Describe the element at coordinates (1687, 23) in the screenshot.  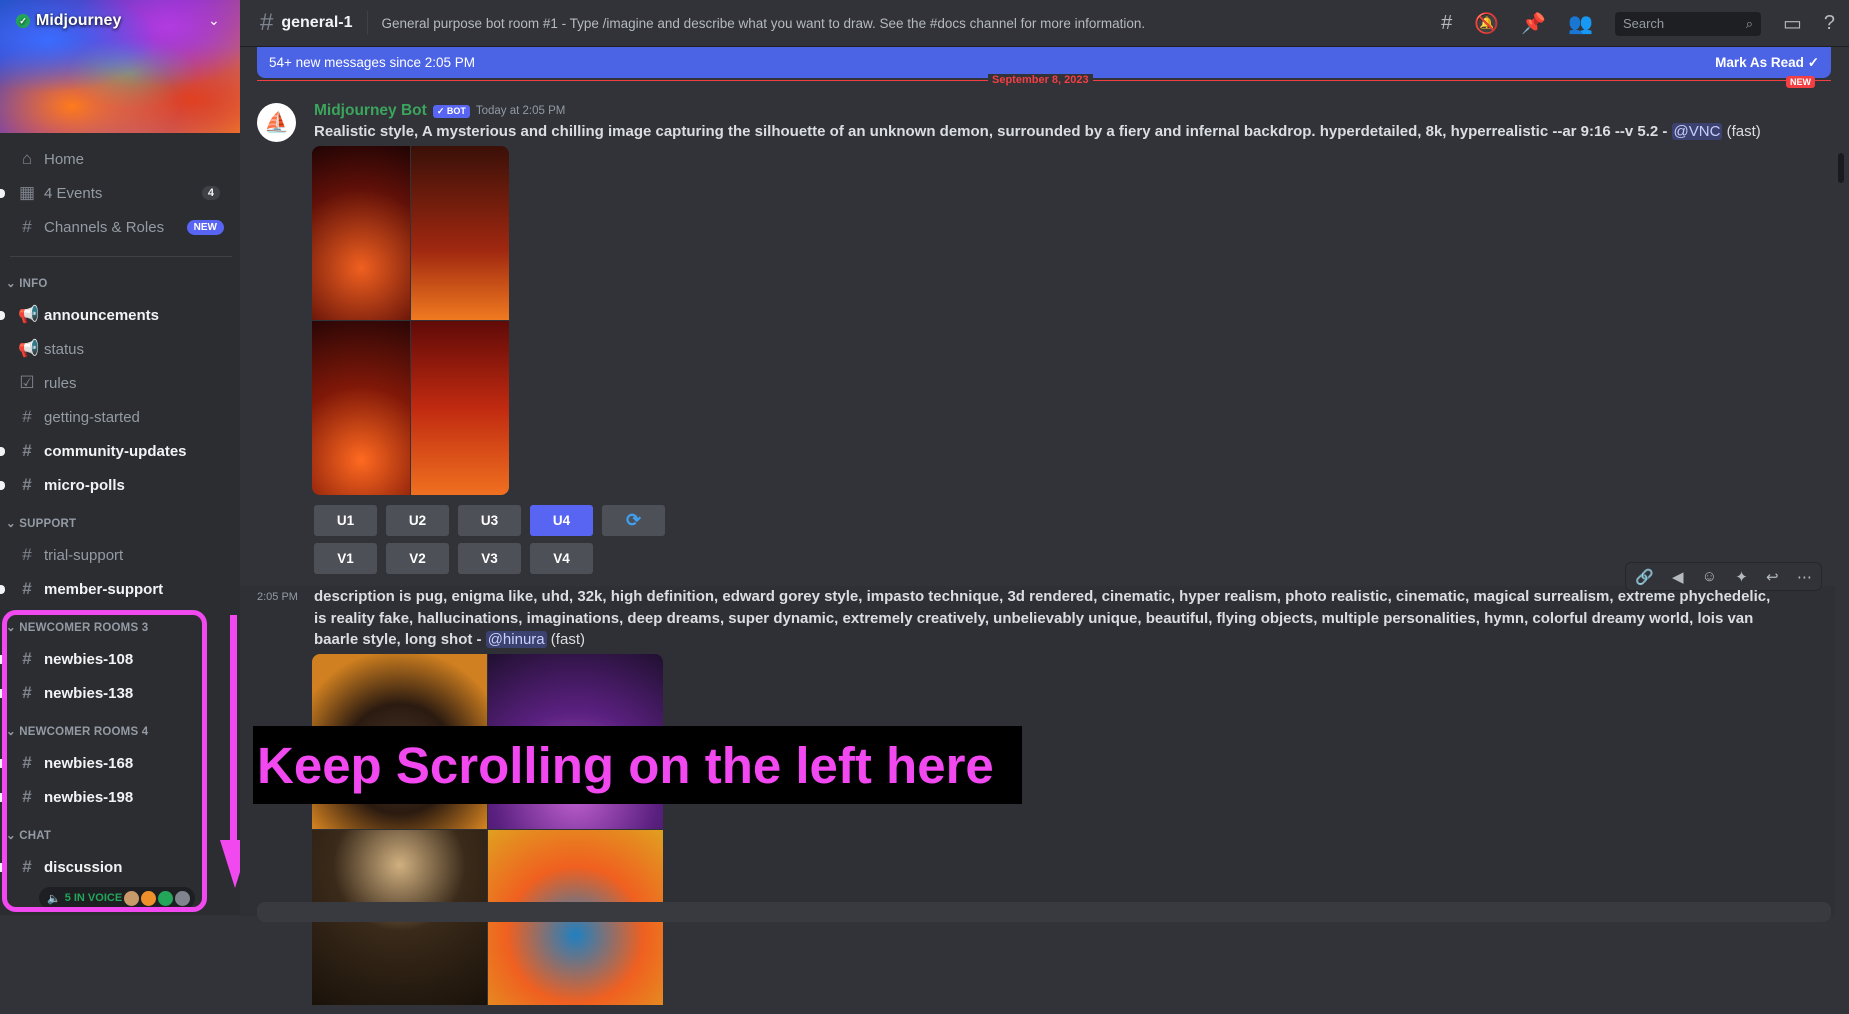
I see `search-input: Search ⌕` at that location.